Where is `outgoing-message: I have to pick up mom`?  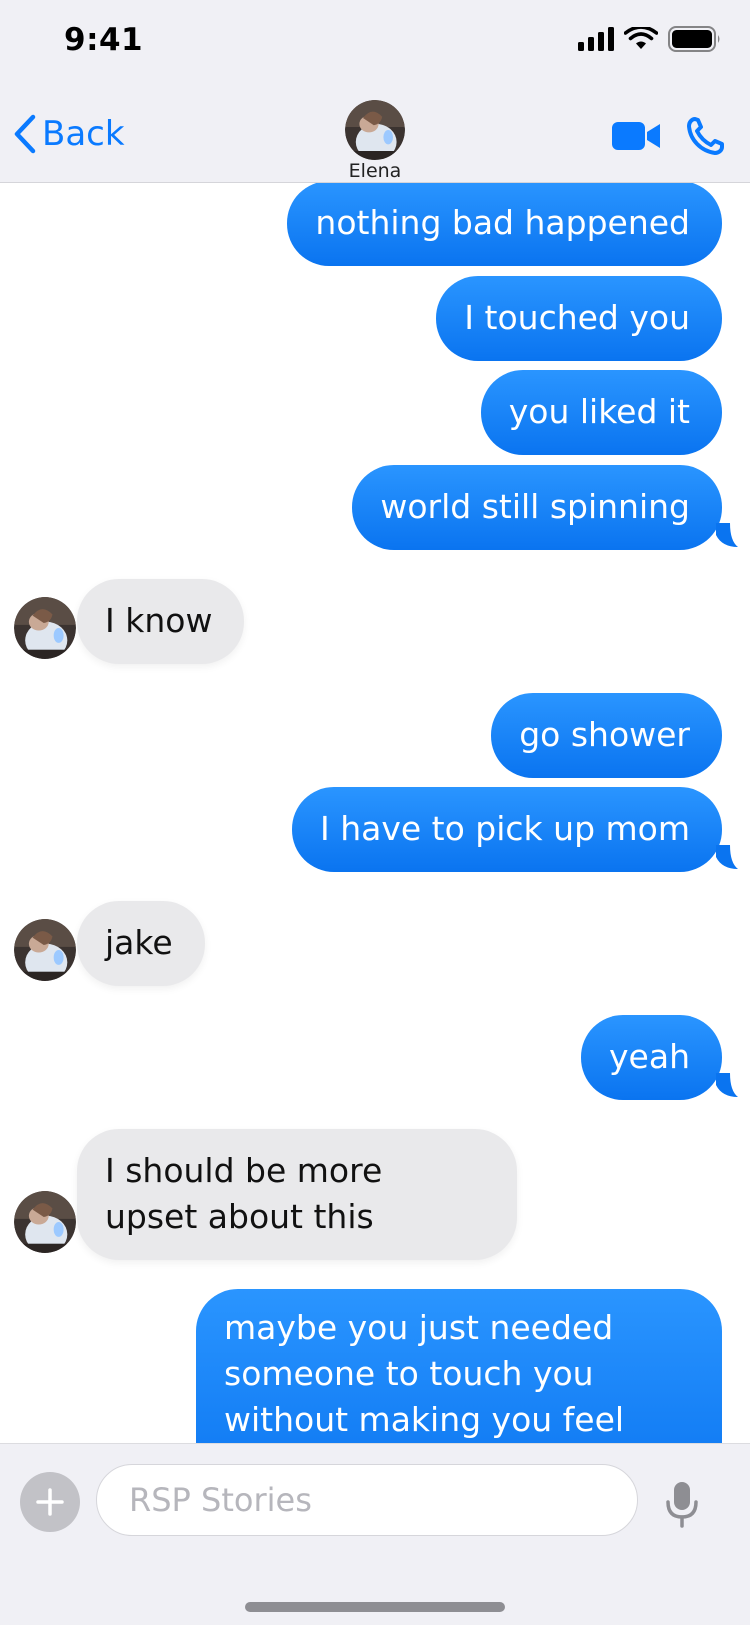 outgoing-message: I have to pick up mom is located at coordinates (507, 829).